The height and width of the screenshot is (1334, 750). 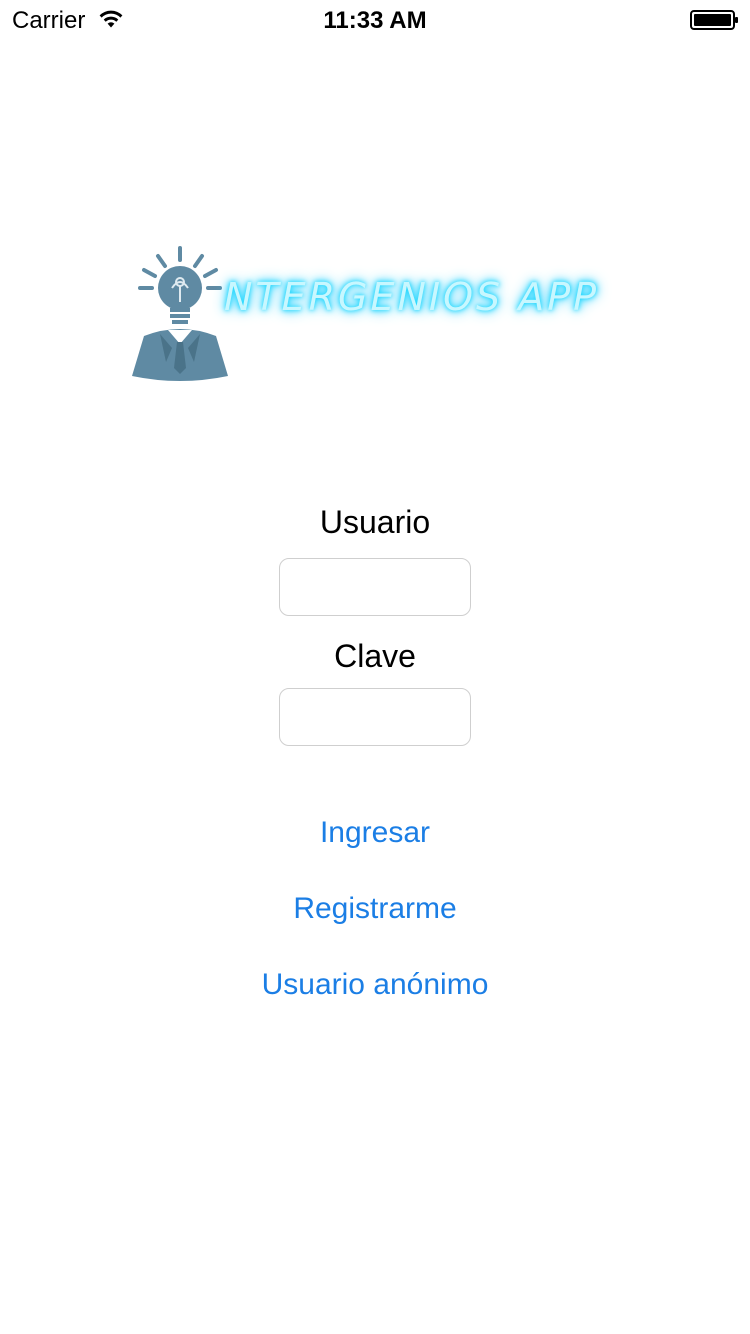 I want to click on battery-icon, so click(x=714, y=20).